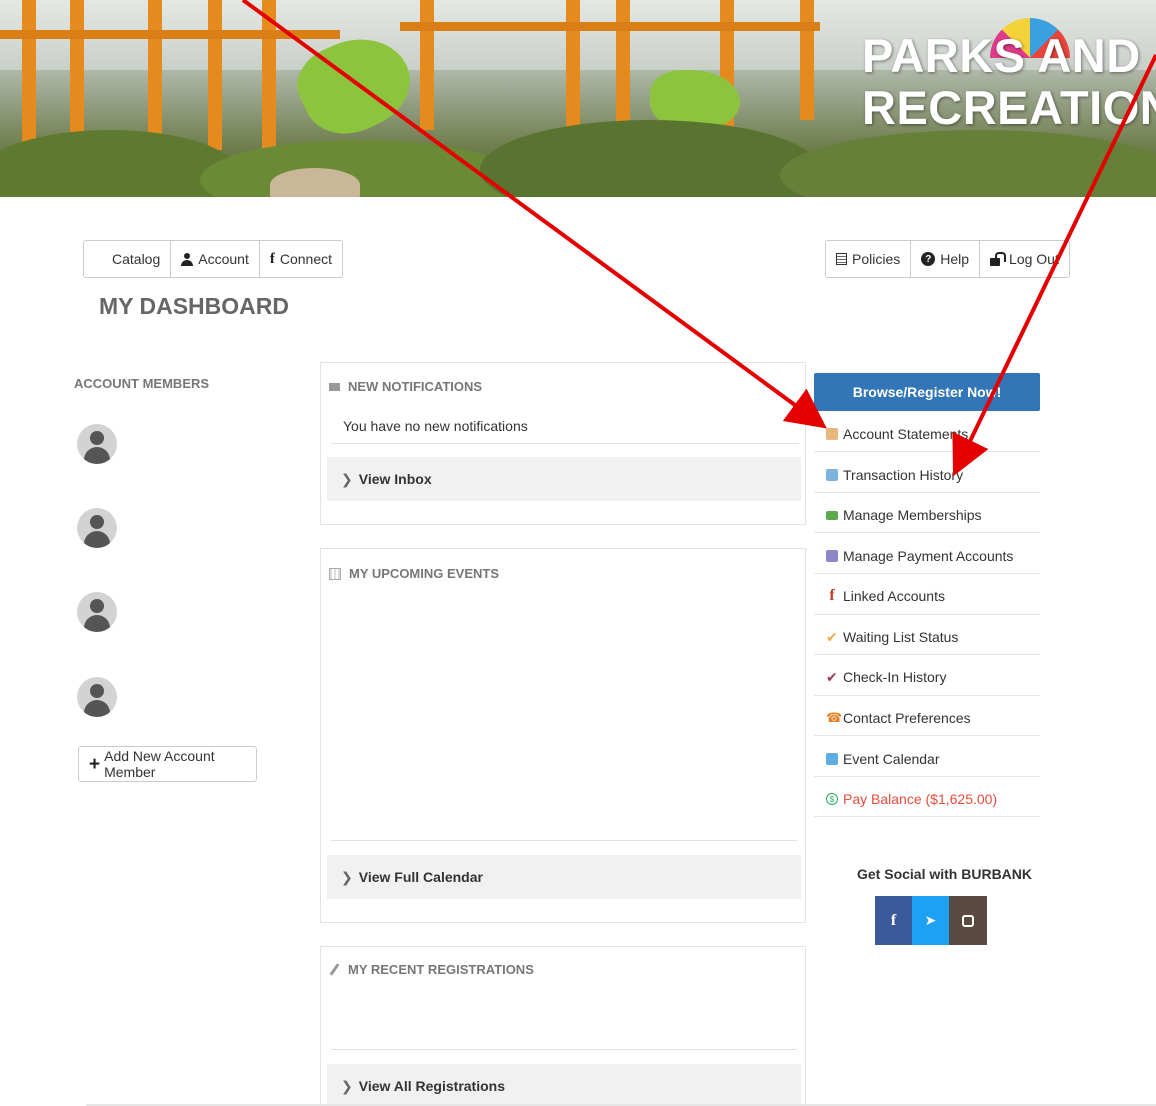 The width and height of the screenshot is (1156, 1106). What do you see at coordinates (223, 259) in the screenshot?
I see `account-label: Account` at bounding box center [223, 259].